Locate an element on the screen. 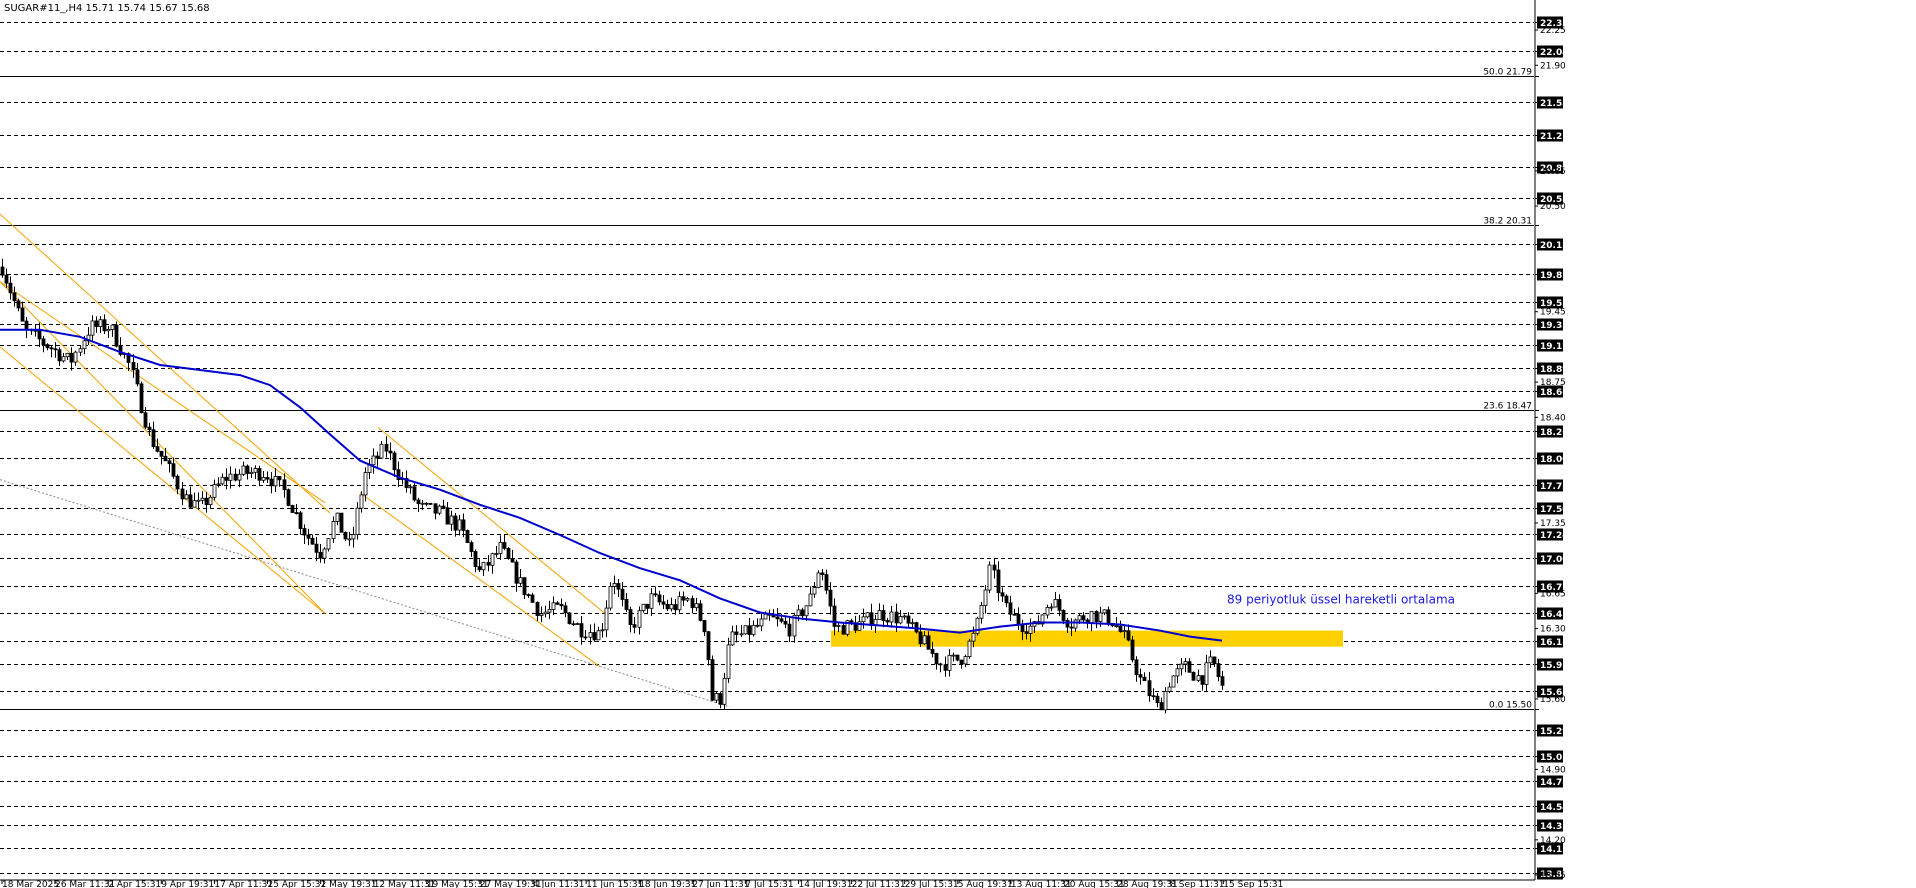  price-level-label: 17.24 is located at coordinates (1554, 536).